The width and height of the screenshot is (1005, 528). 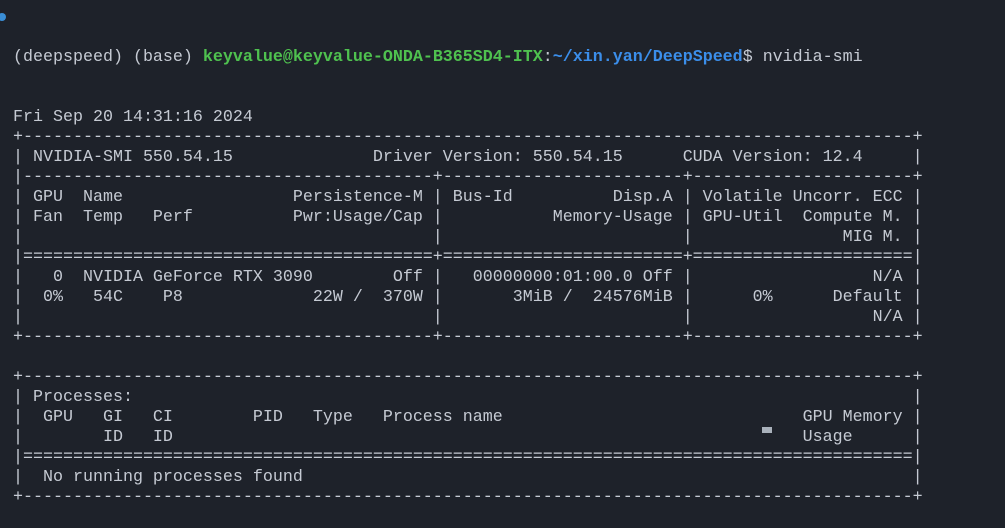 What do you see at coordinates (133, 117) in the screenshot?
I see `output-line: Fri Sep 20 14:31:16 2024` at bounding box center [133, 117].